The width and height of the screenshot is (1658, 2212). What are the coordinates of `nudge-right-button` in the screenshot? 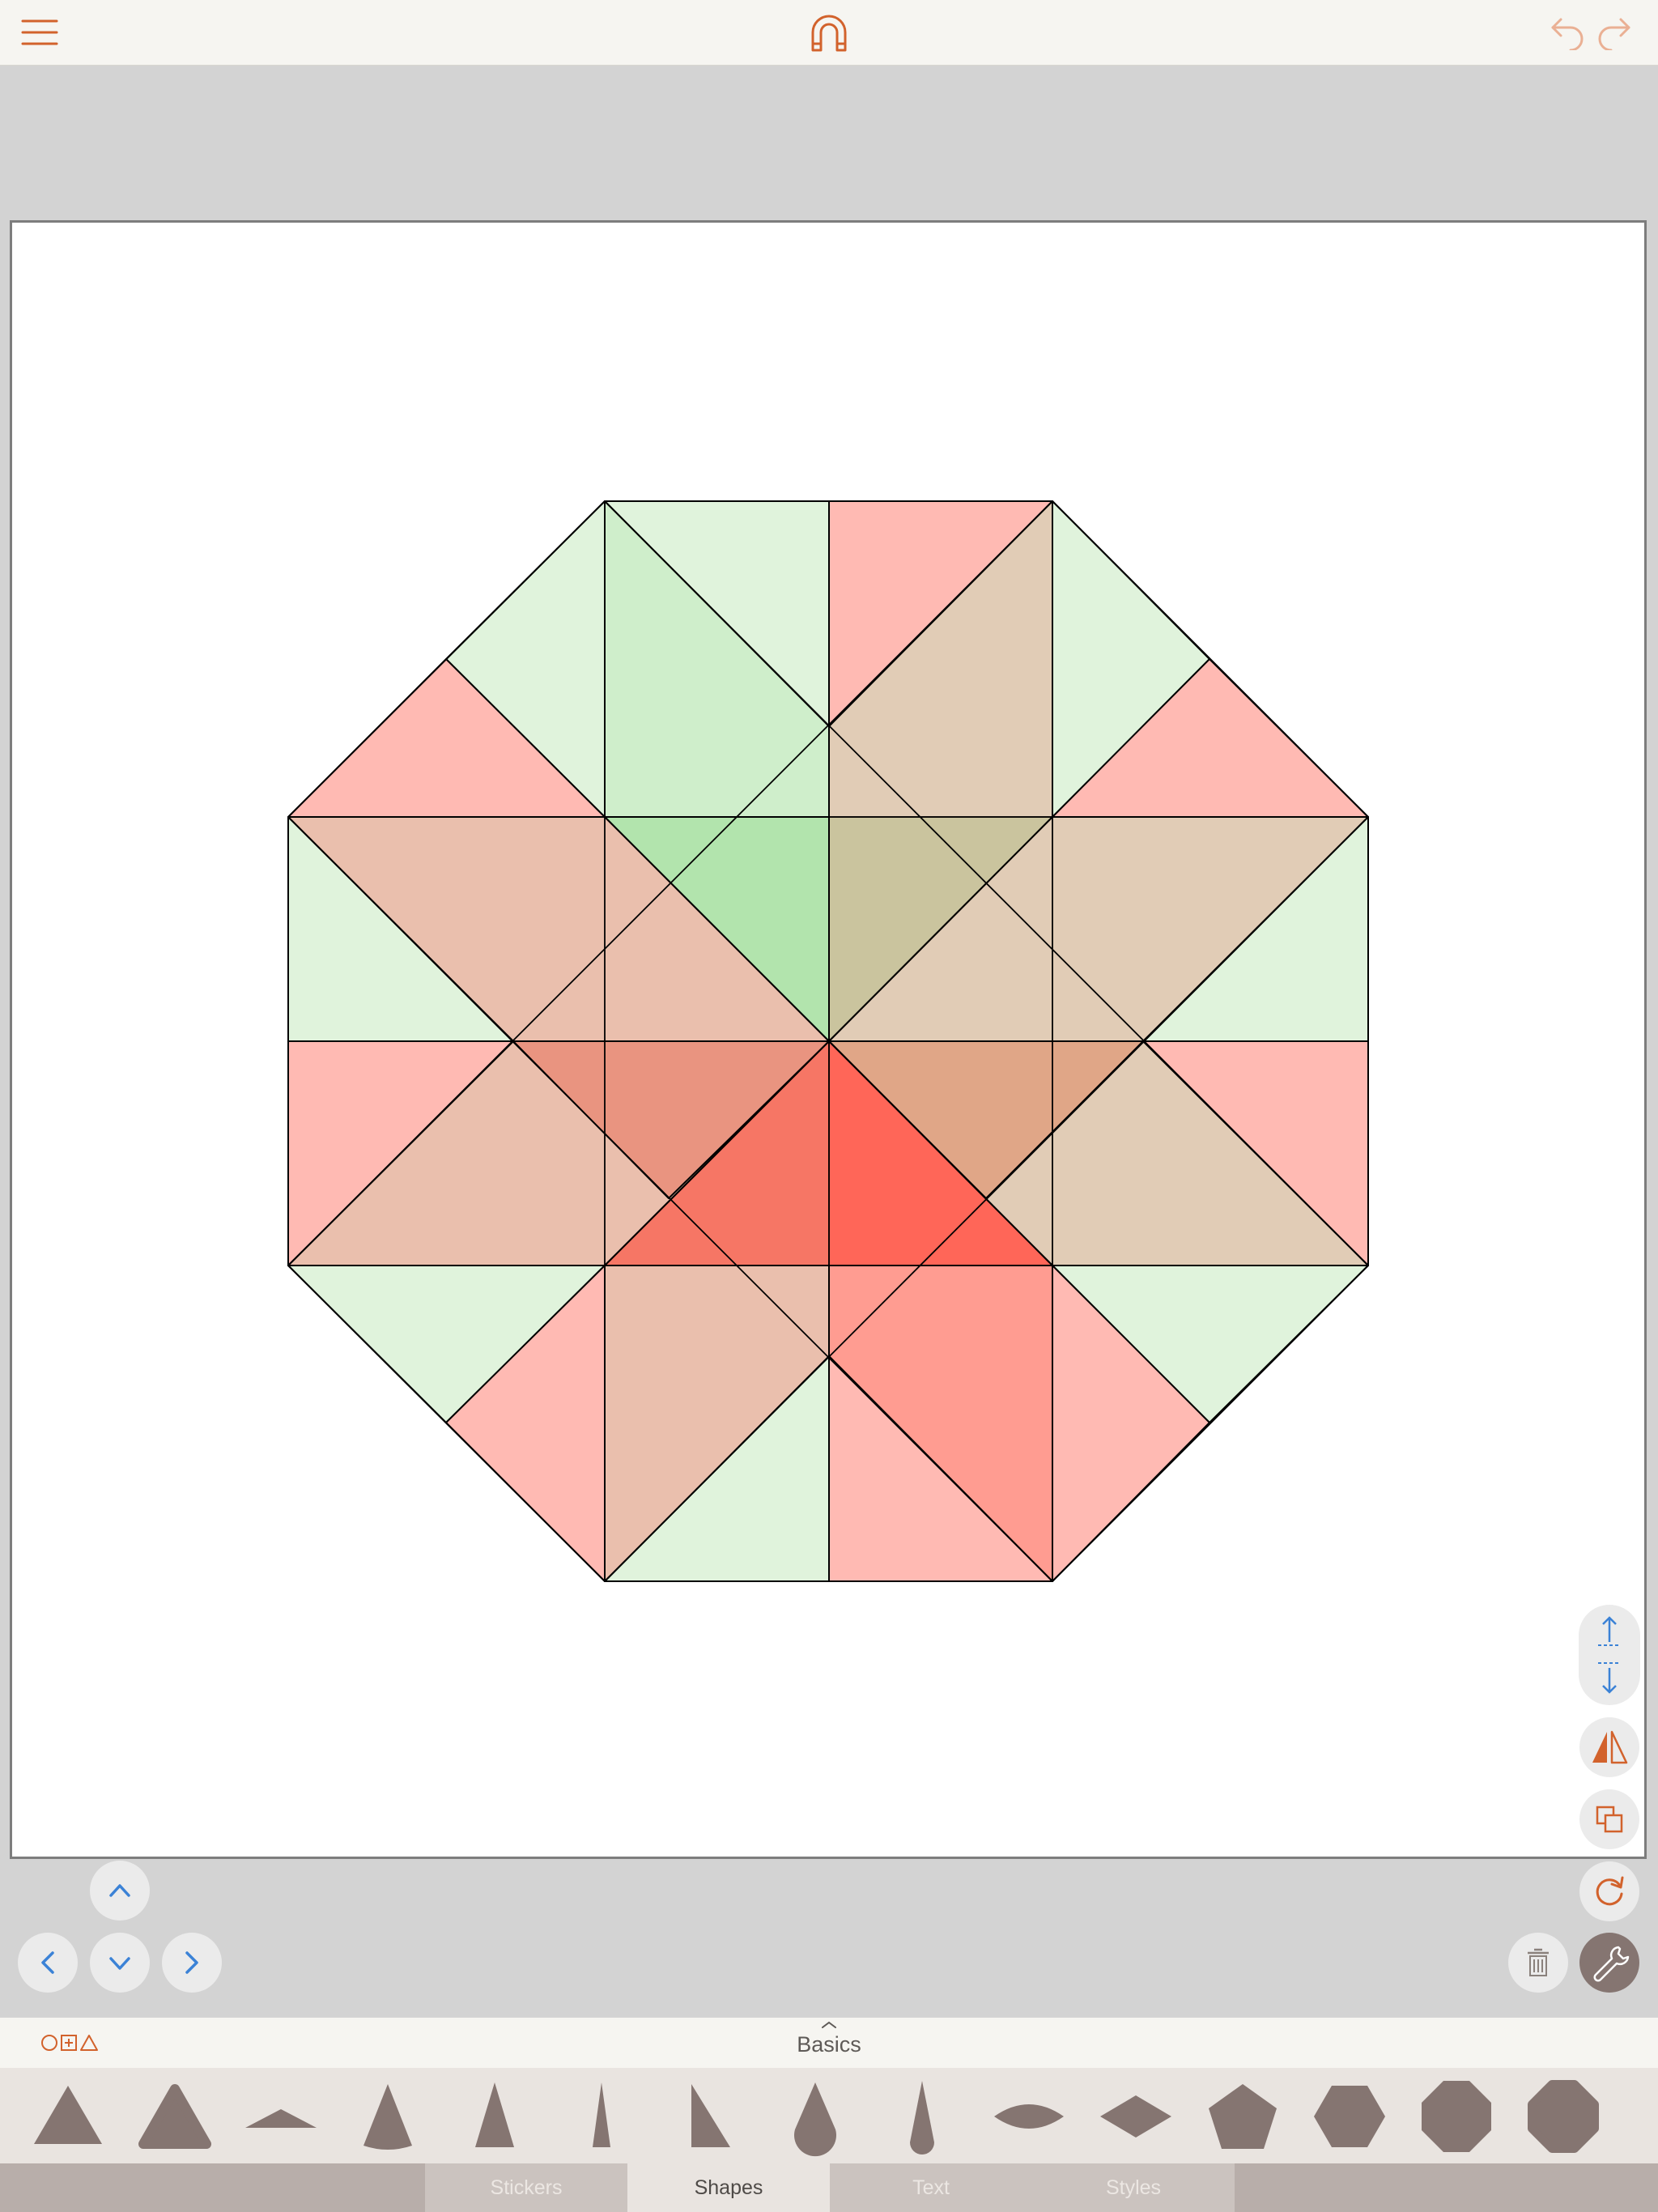 It's located at (192, 1963).